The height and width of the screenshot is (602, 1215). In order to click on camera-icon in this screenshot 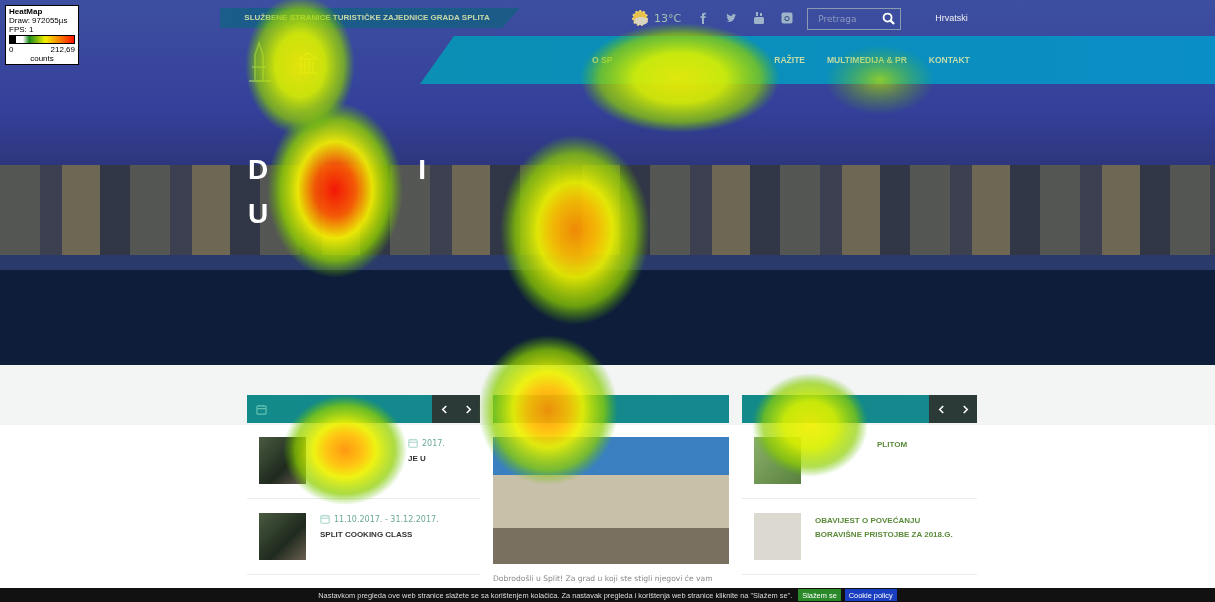, I will do `click(787, 18)`.